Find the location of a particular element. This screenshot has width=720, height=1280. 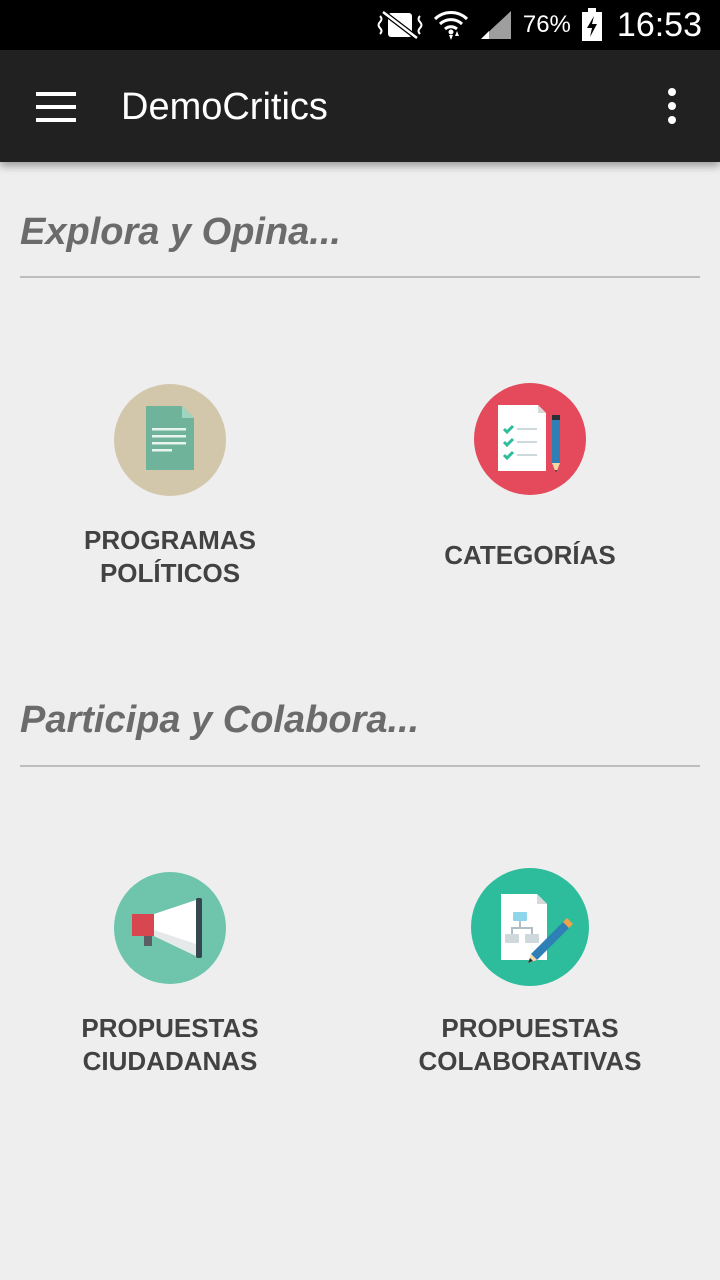

tile-label: CATEGORÍAS is located at coordinates (530, 555).